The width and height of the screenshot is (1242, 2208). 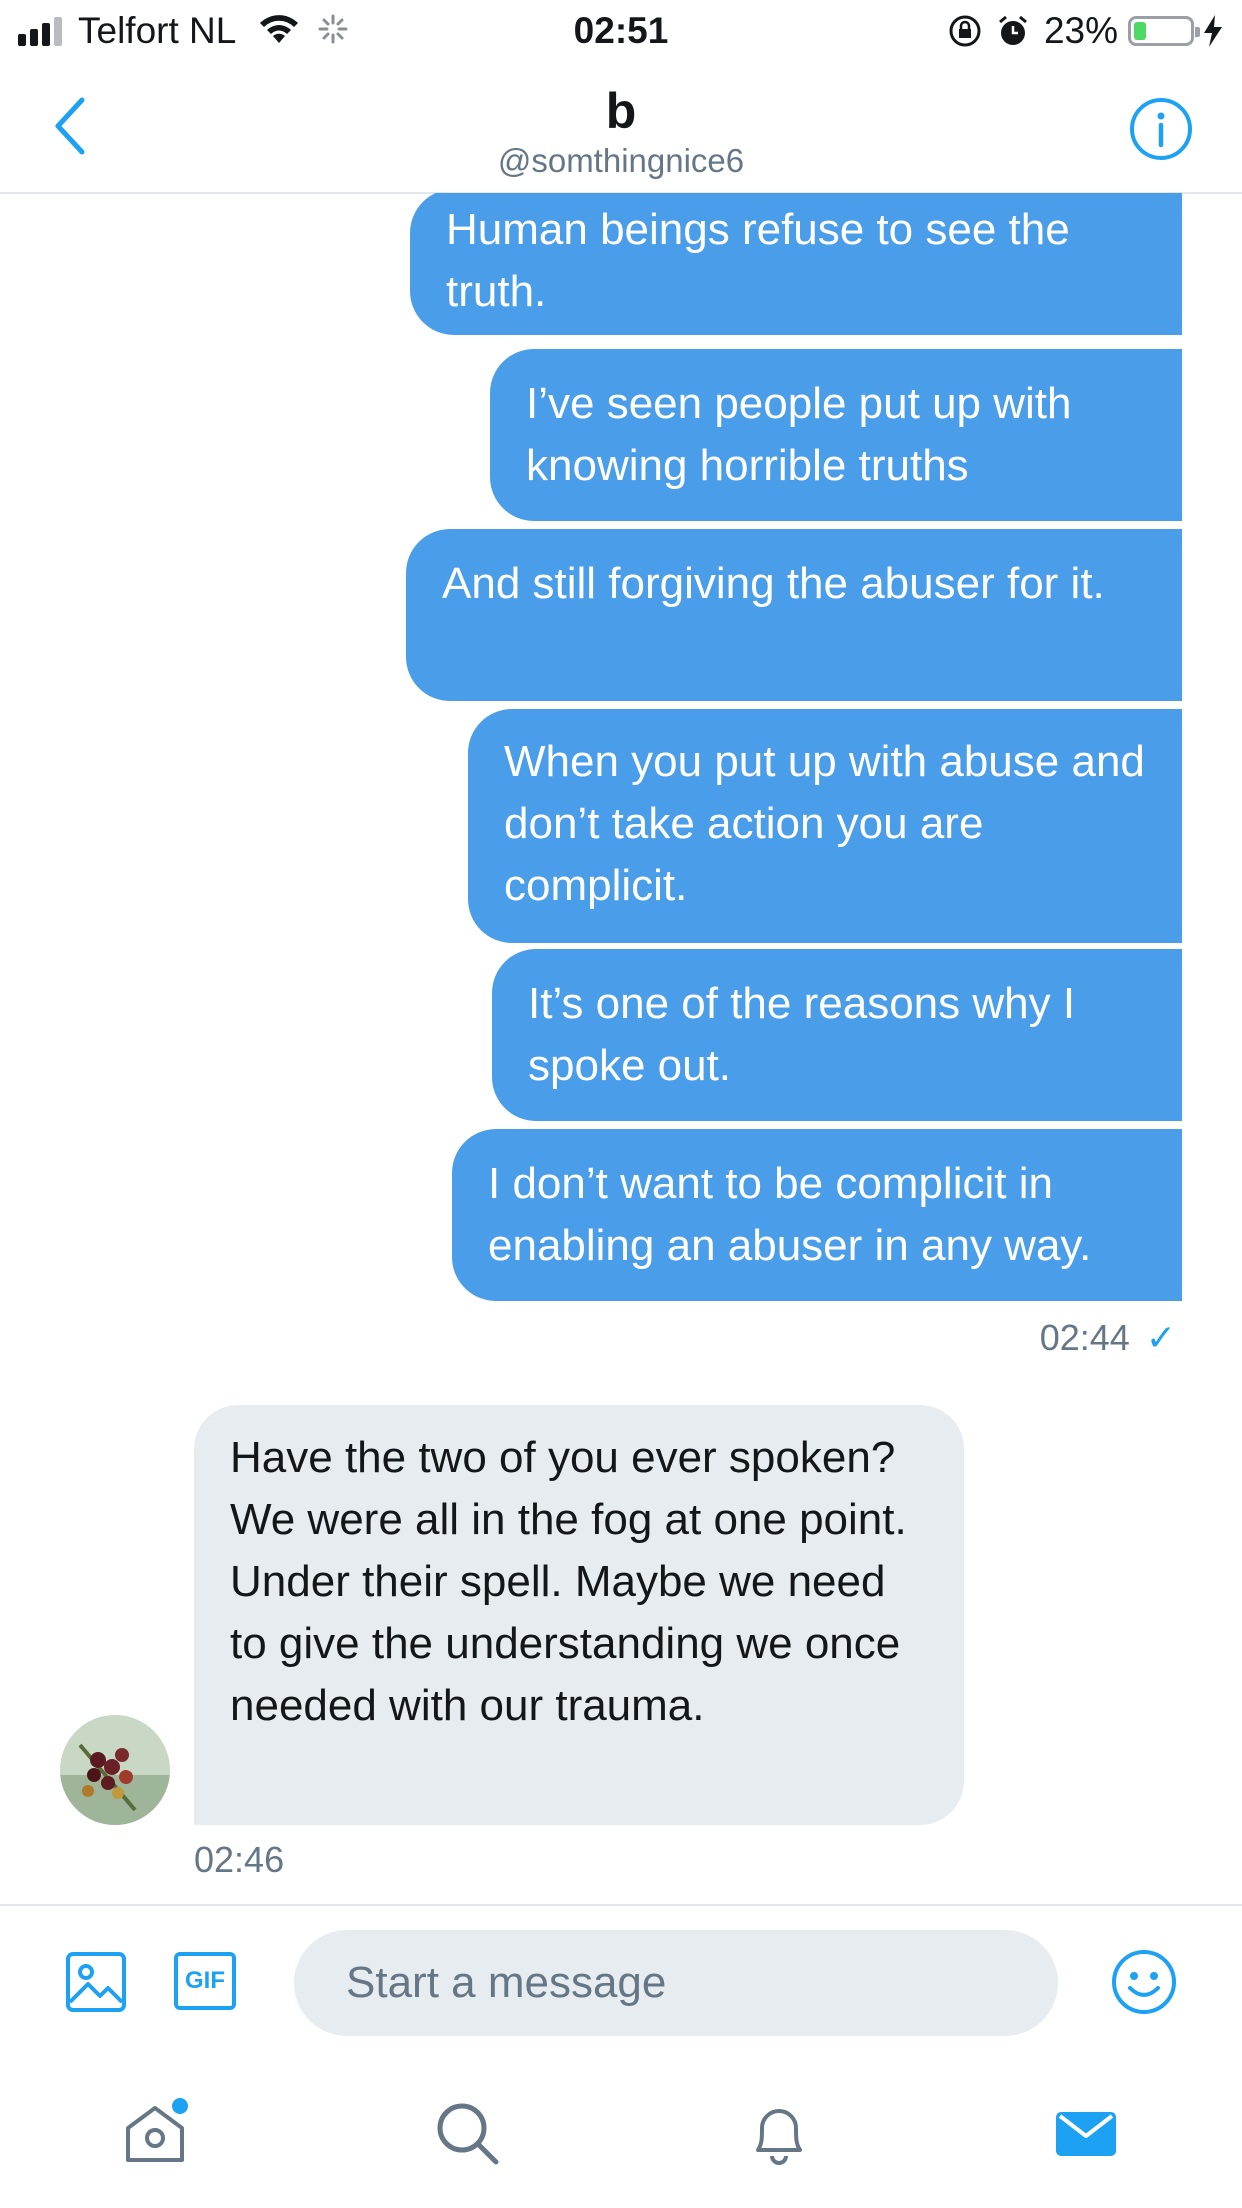 I want to click on notifications-icon, so click(x=779, y=2133).